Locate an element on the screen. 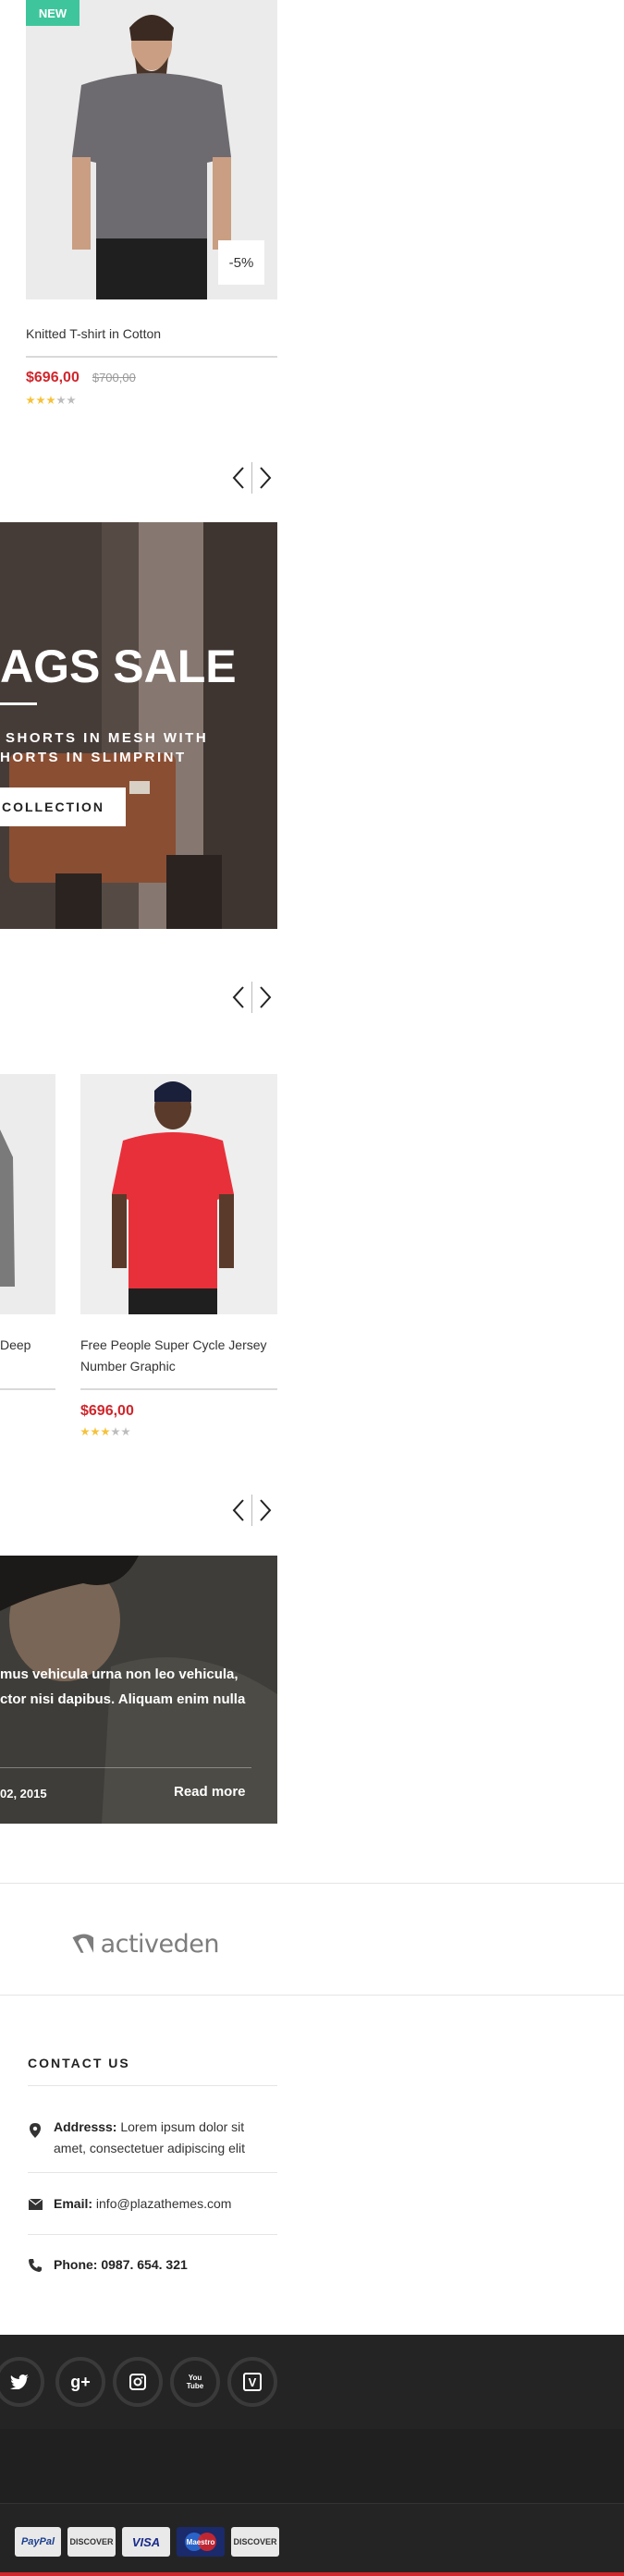  brand-logo-activeden: activeden is located at coordinates (145, 1943).